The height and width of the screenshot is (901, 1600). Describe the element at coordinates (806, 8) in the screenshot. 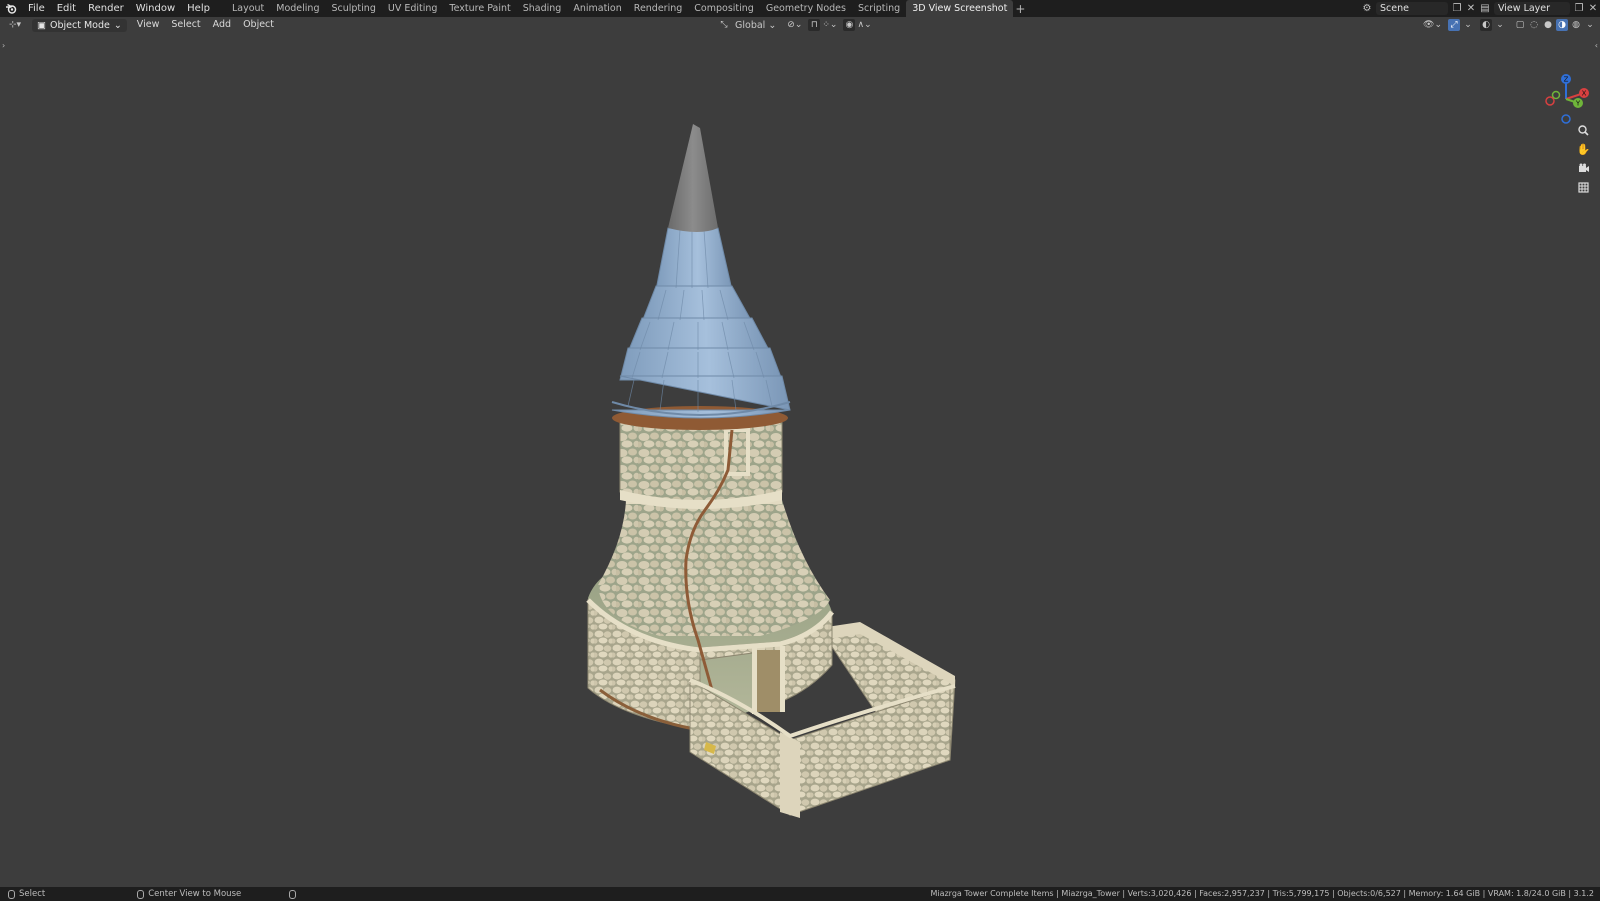

I see `tab-geometry-nodes: Geometry Nodes` at that location.